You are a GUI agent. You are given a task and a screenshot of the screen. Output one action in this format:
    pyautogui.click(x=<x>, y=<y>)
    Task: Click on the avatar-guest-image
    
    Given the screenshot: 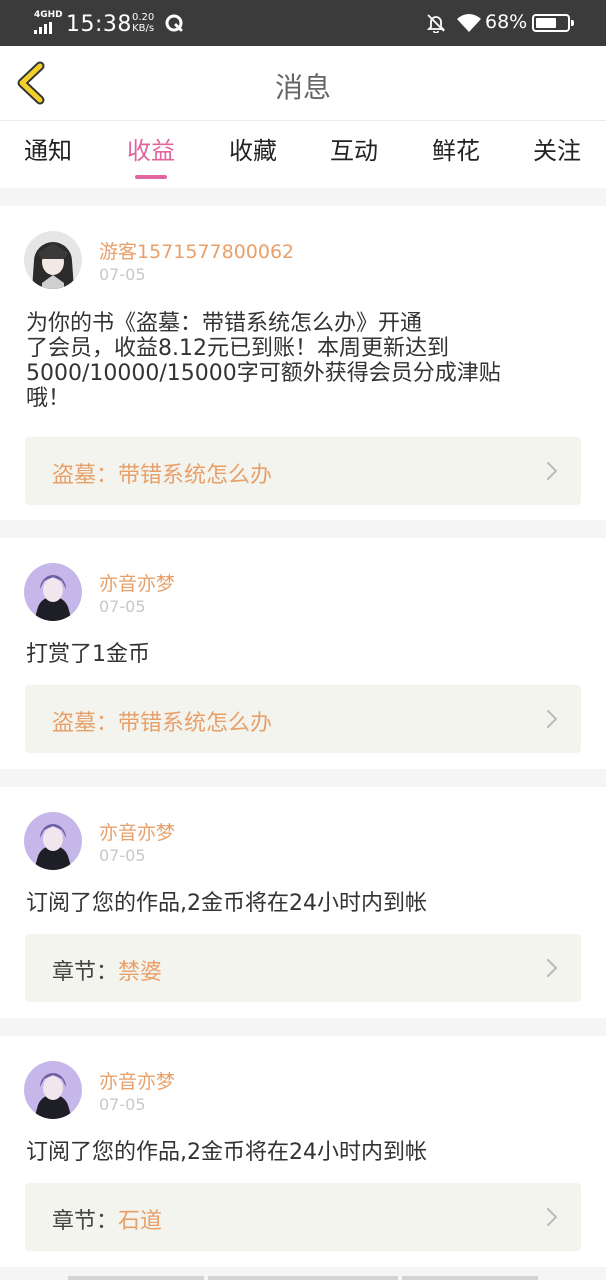 What is the action you would take?
    pyautogui.click(x=53, y=260)
    